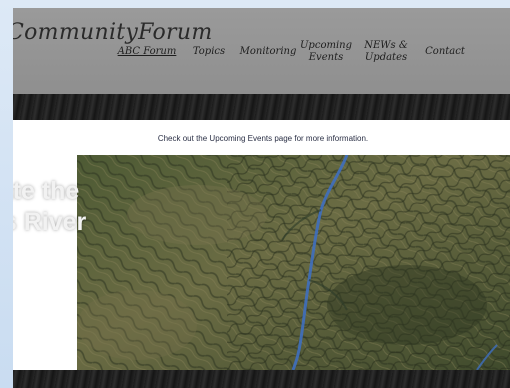  What do you see at coordinates (326, 45) in the screenshot?
I see `nav-label: Upcoming` at bounding box center [326, 45].